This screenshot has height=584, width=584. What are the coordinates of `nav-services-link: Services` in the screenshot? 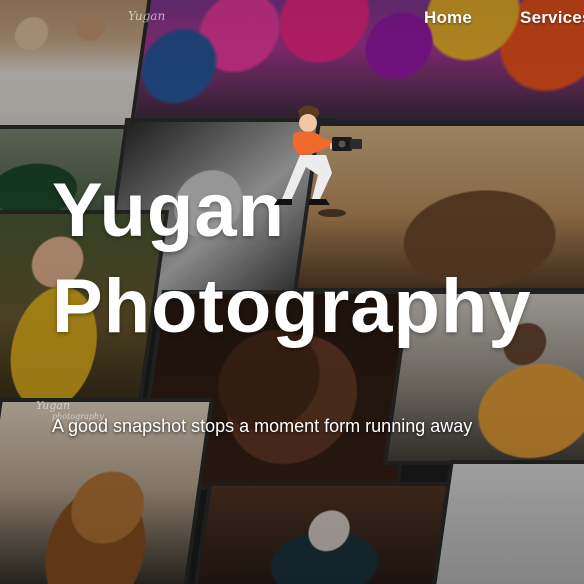 It's located at (552, 18).